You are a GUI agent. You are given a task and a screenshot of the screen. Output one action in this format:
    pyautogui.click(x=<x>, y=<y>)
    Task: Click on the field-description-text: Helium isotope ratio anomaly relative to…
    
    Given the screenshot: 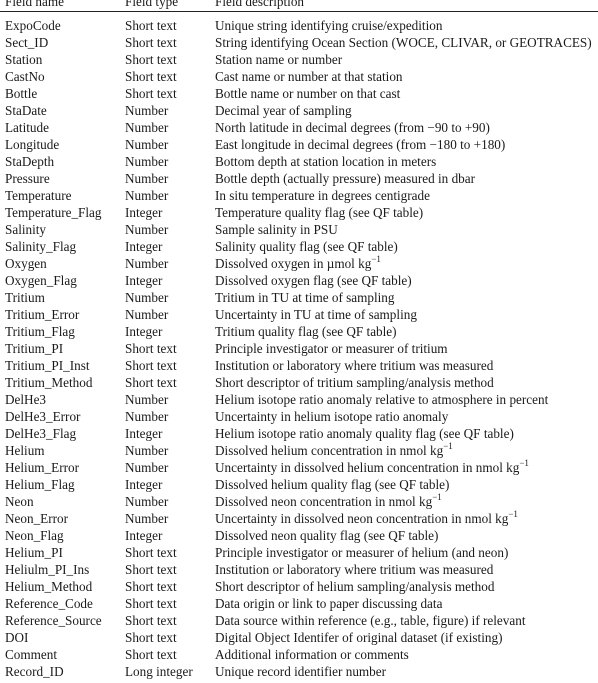 What is the action you would take?
    pyautogui.click(x=382, y=399)
    